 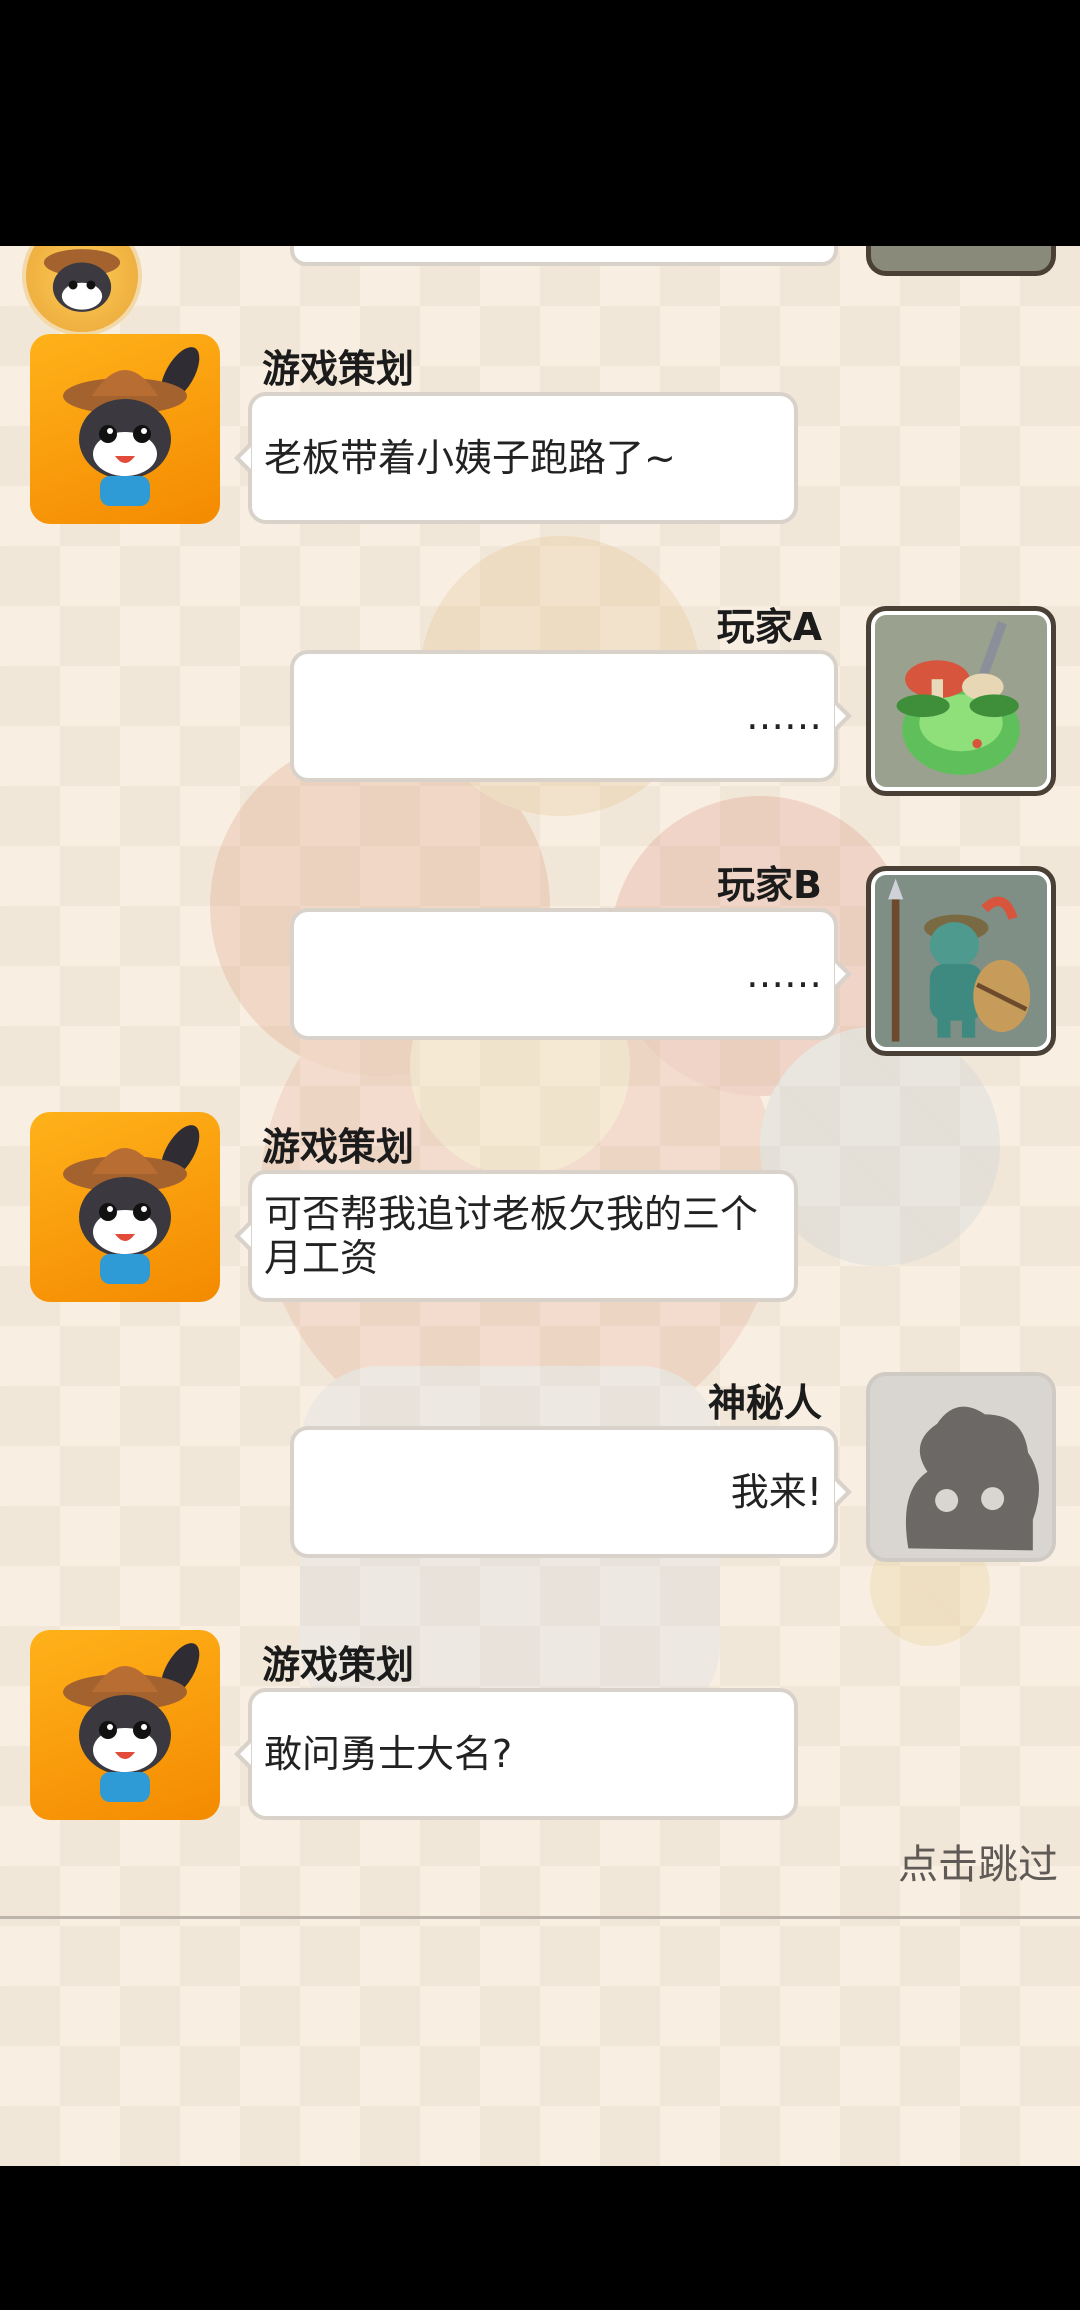 I want to click on speaker-name: 玩家A, so click(x=769, y=627).